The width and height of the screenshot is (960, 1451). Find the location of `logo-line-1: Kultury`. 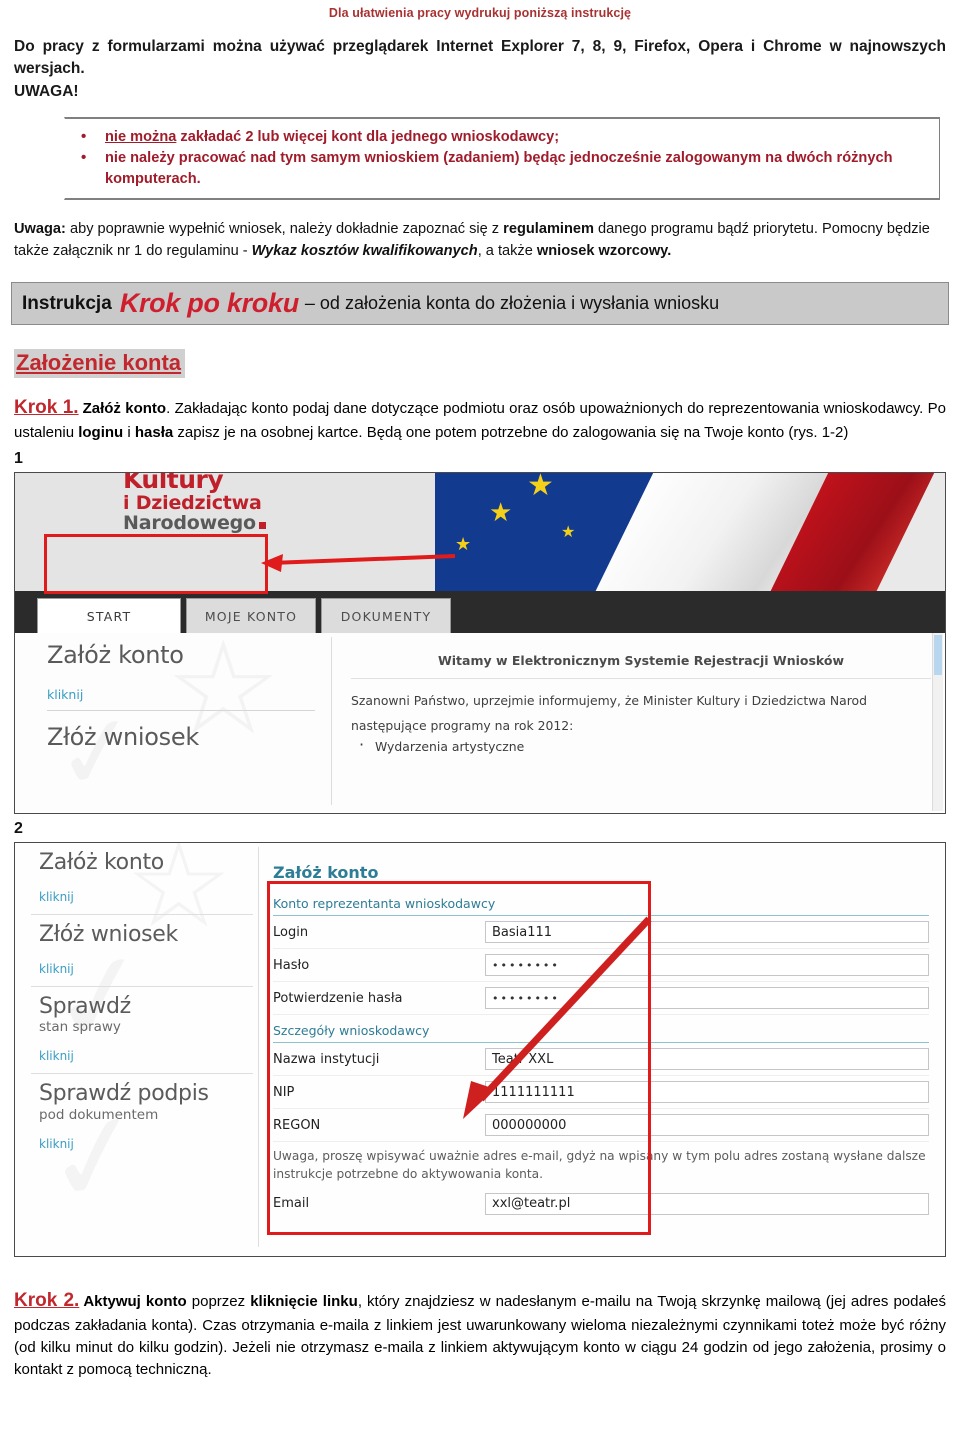

logo-line-1: Kultury is located at coordinates (173, 484).